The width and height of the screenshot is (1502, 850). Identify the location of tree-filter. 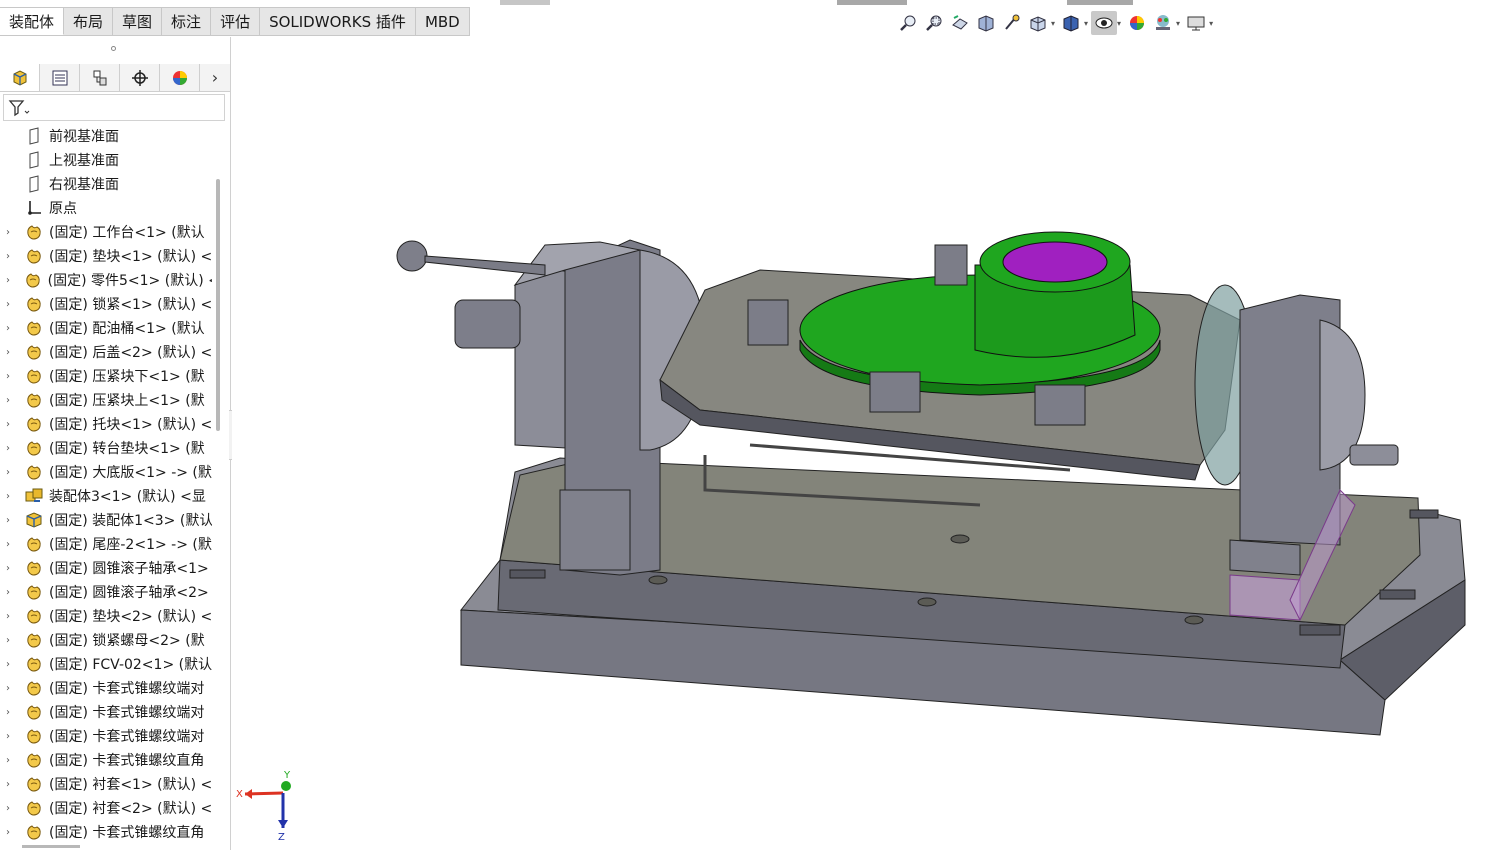
(114, 107).